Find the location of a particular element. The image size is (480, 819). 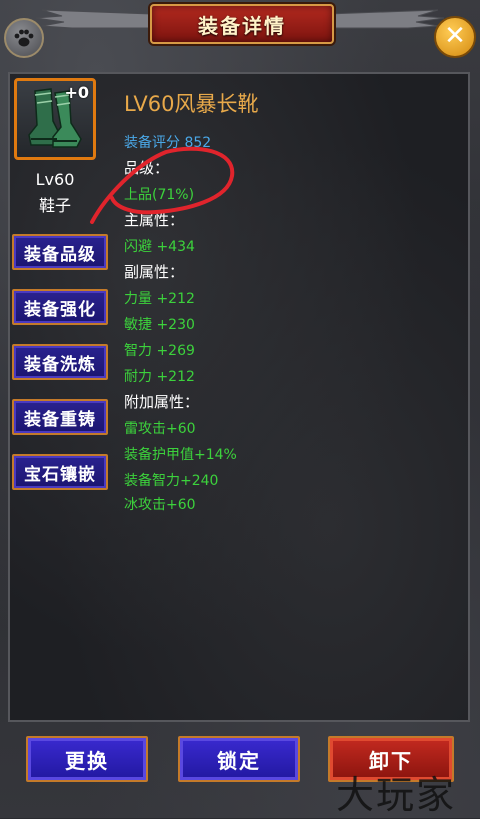

equipment-recast-button: 装备重铸 is located at coordinates (60, 417).